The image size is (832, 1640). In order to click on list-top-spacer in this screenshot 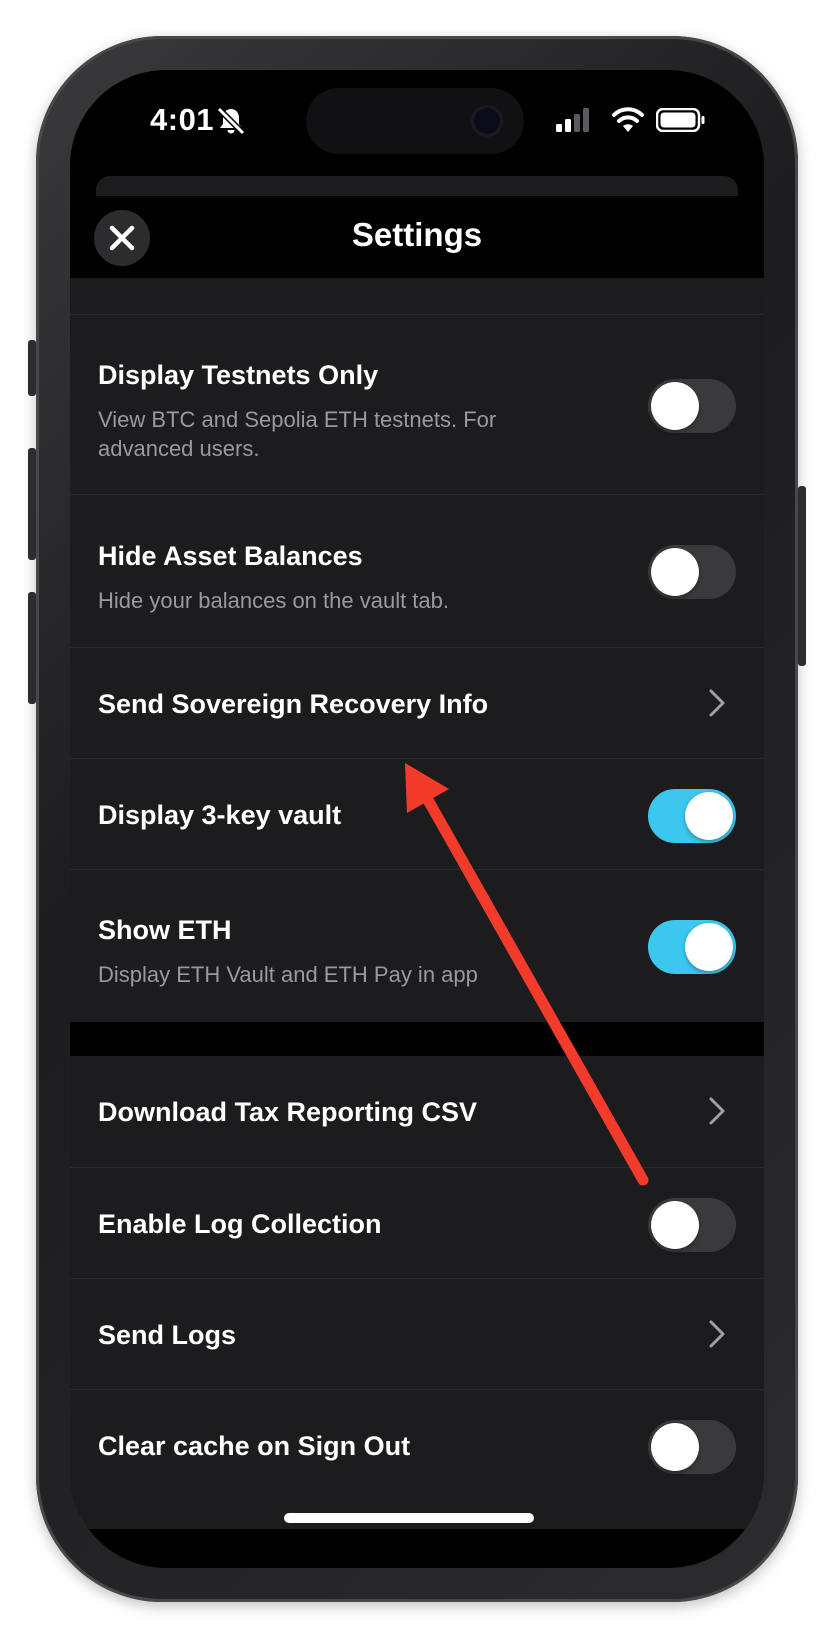, I will do `click(417, 296)`.